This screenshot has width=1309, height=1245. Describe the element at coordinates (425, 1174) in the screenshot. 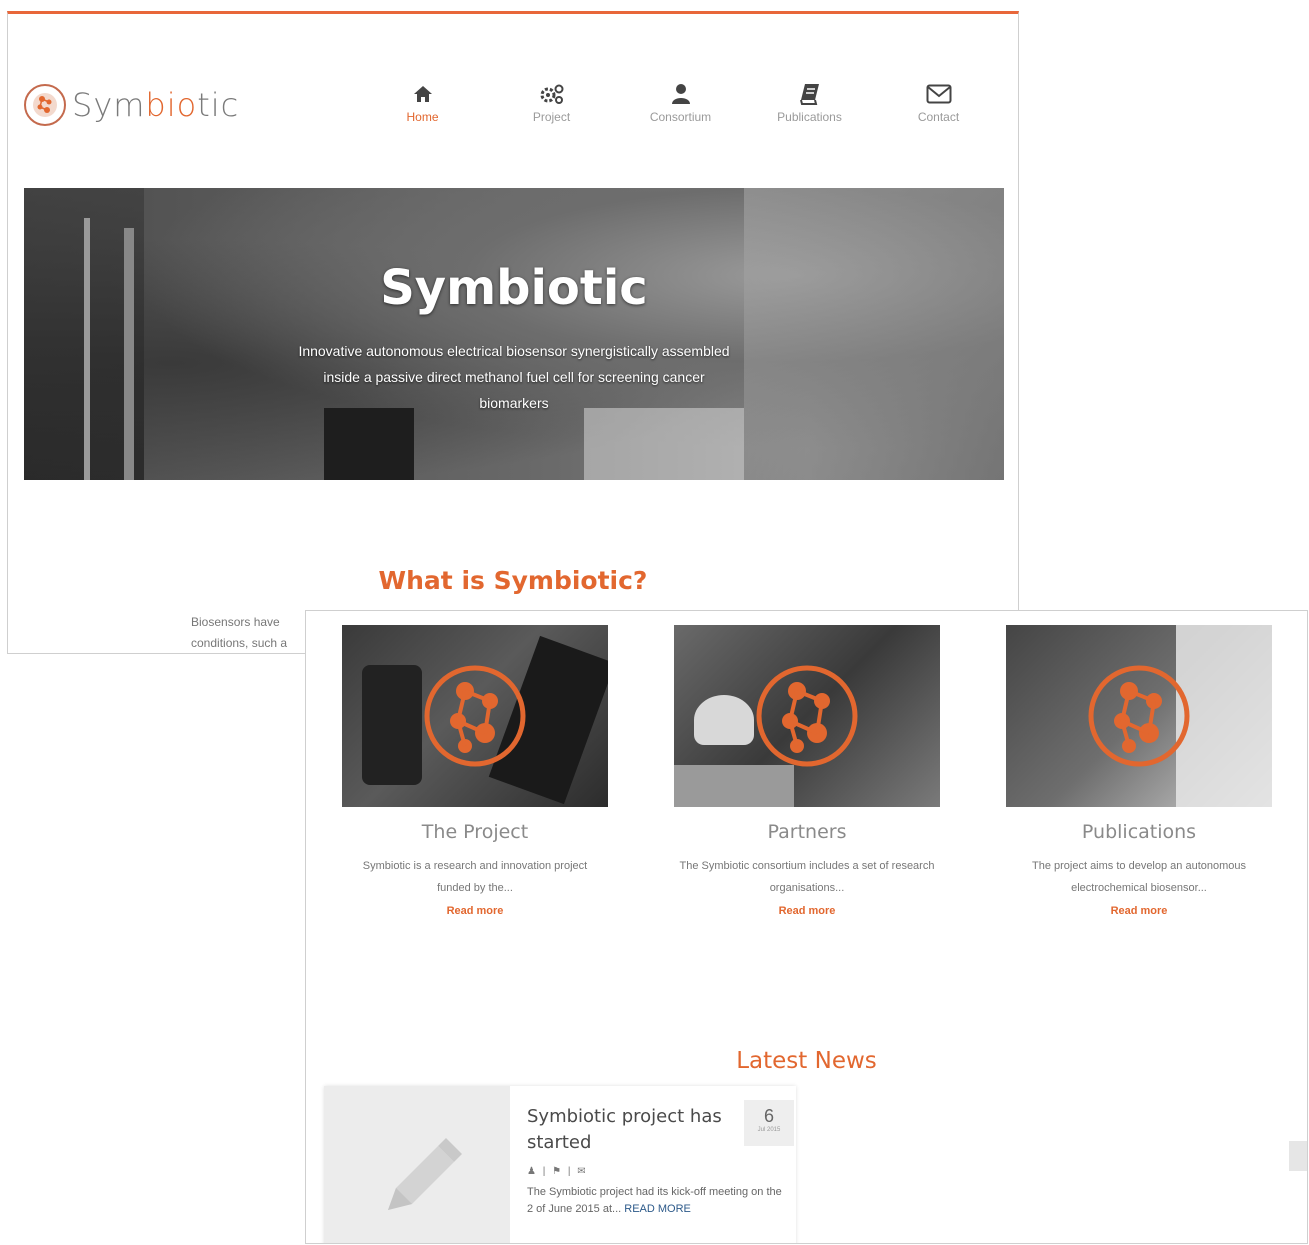

I see `pencil-icon` at that location.